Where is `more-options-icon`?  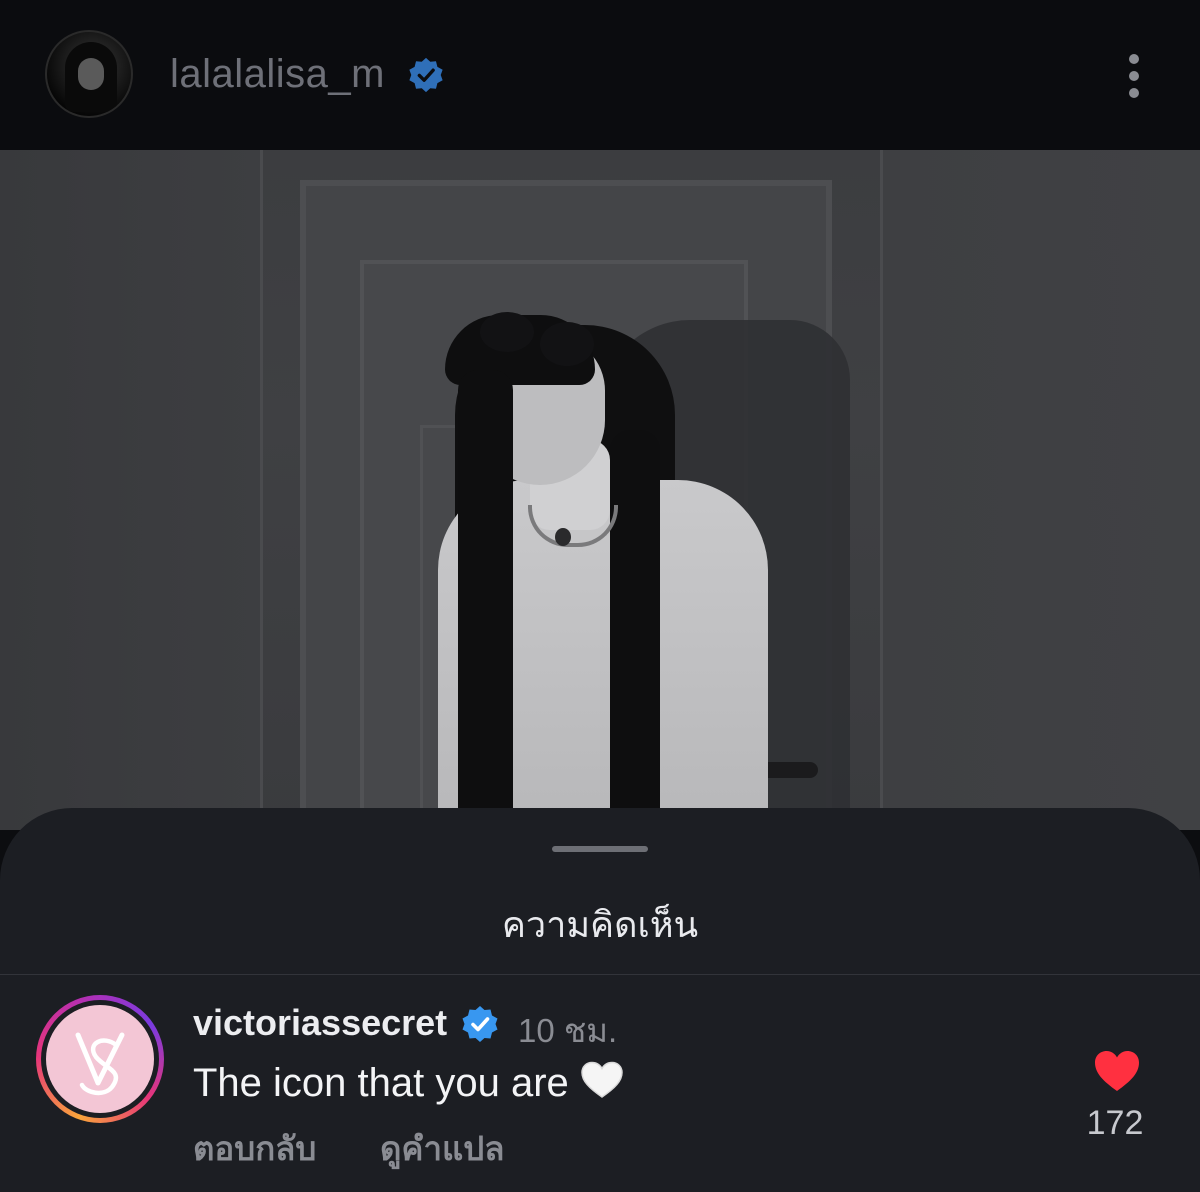
more-options-icon is located at coordinates (1135, 76).